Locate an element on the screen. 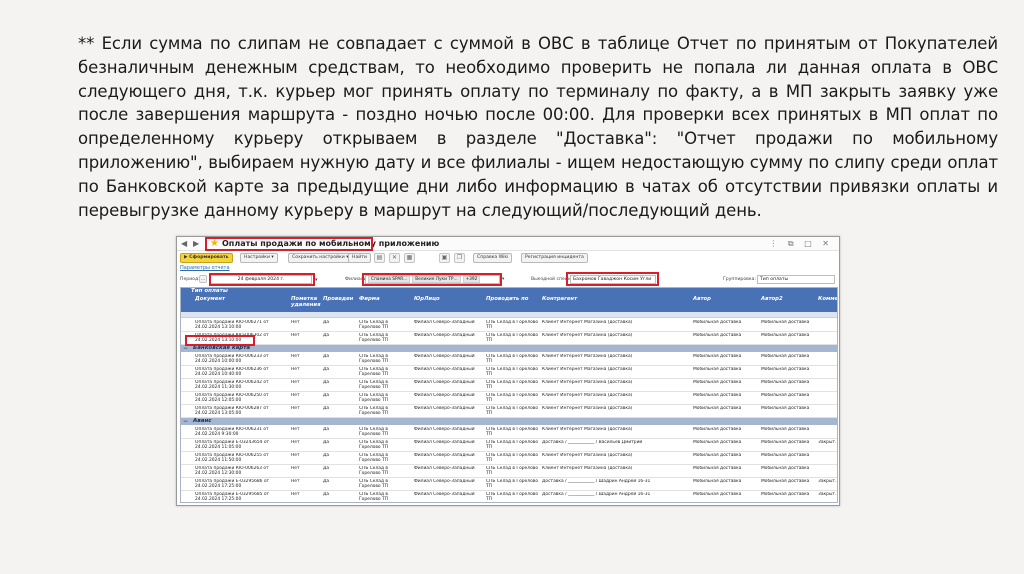 The width and height of the screenshot is (1024, 574). group-row: − Аванс is located at coordinates (509, 421).